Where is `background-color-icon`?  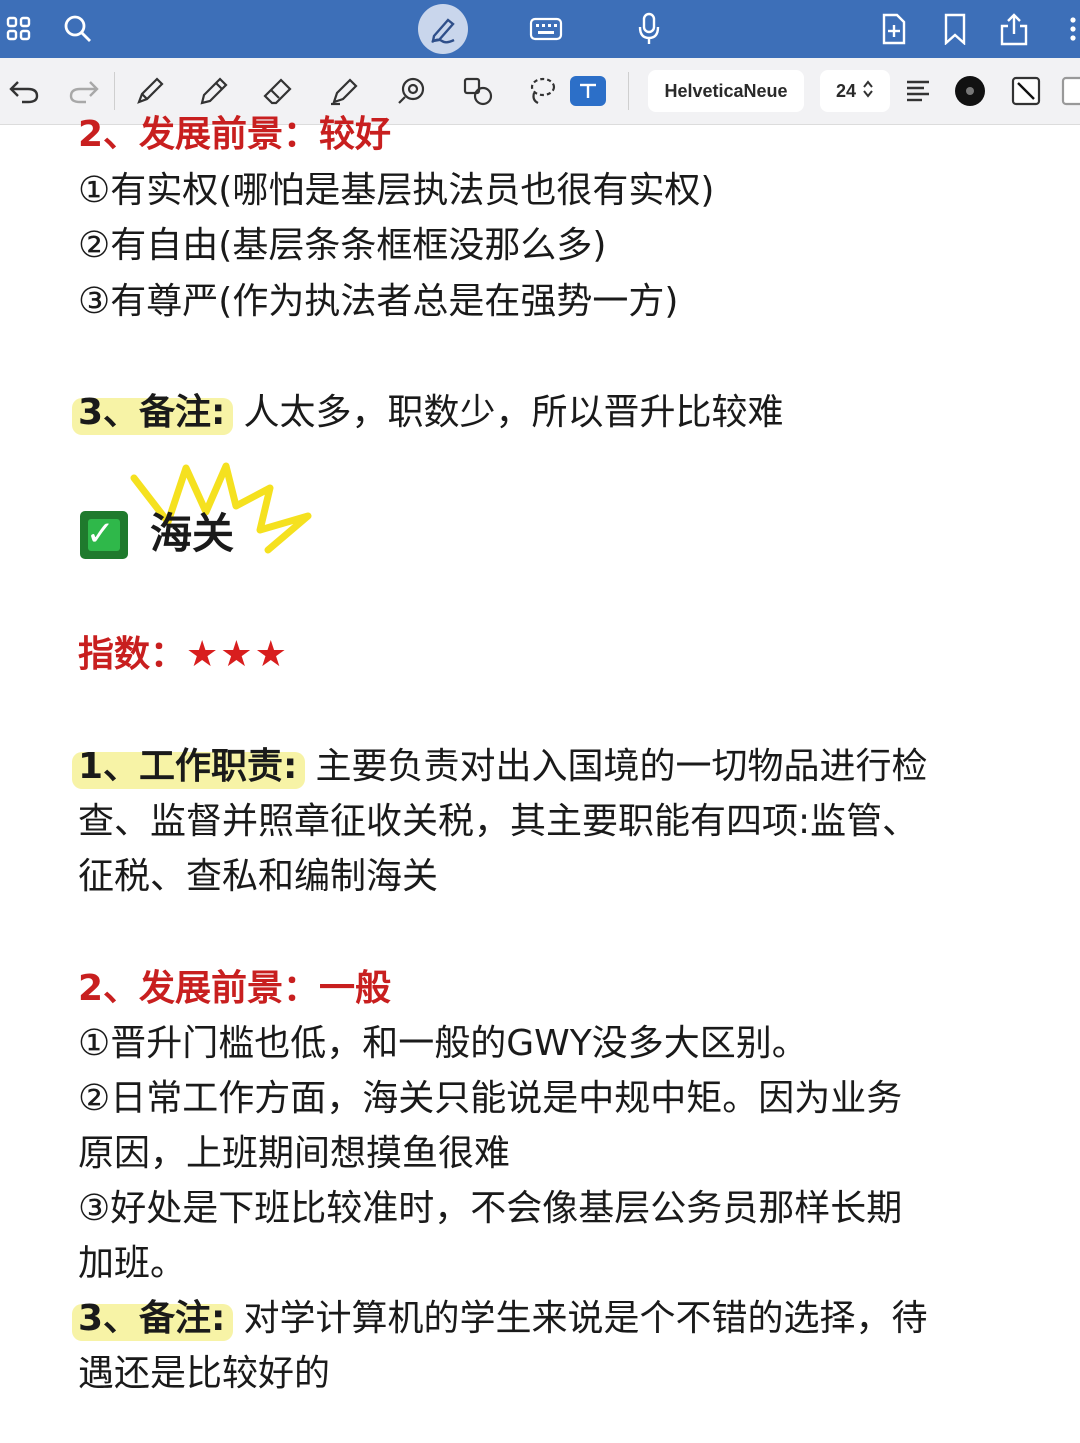 background-color-icon is located at coordinates (1026, 91).